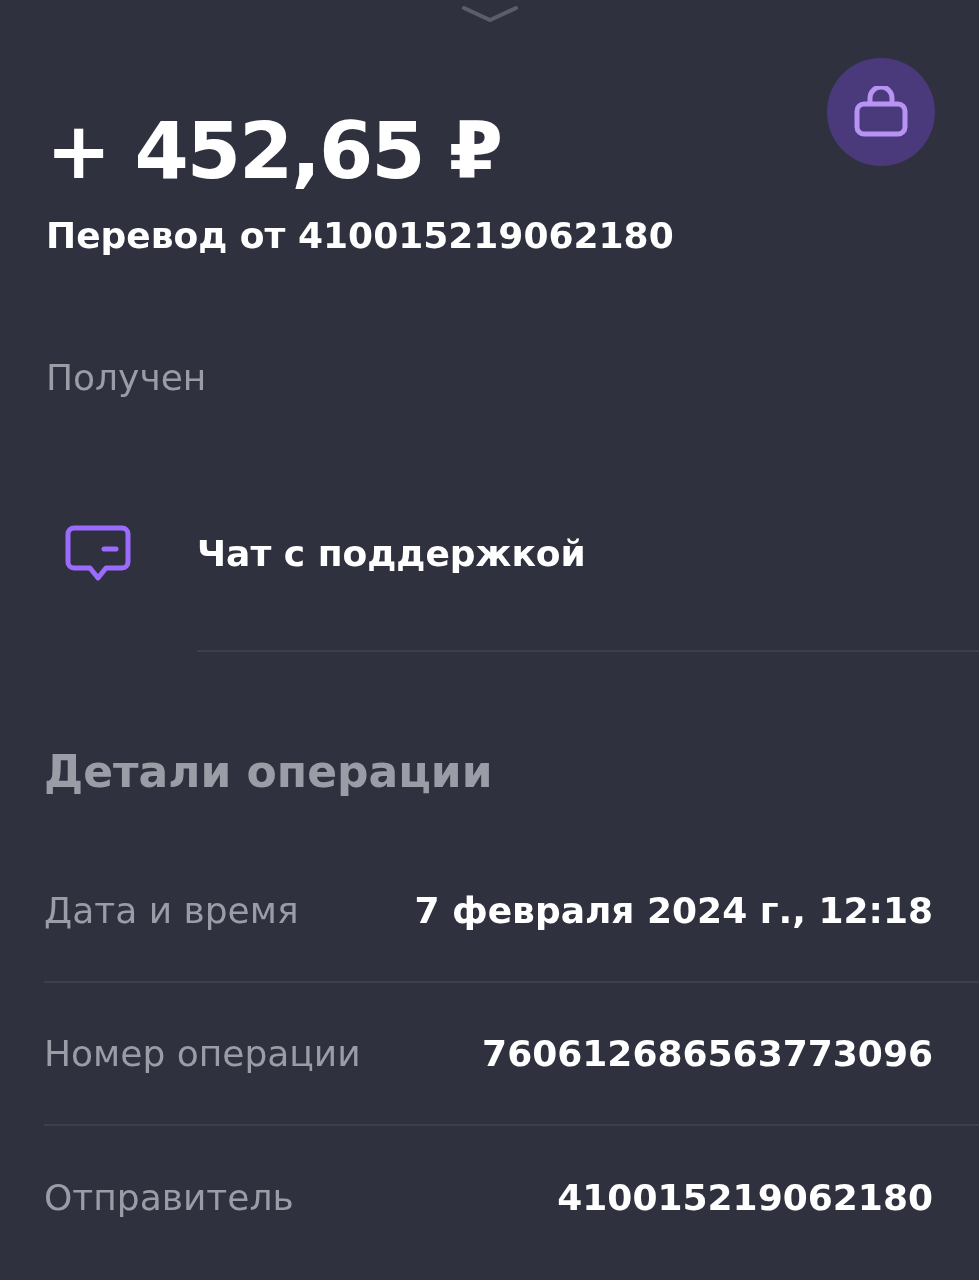  What do you see at coordinates (169, 1197) in the screenshot?
I see `detail-label: Отправитель` at bounding box center [169, 1197].